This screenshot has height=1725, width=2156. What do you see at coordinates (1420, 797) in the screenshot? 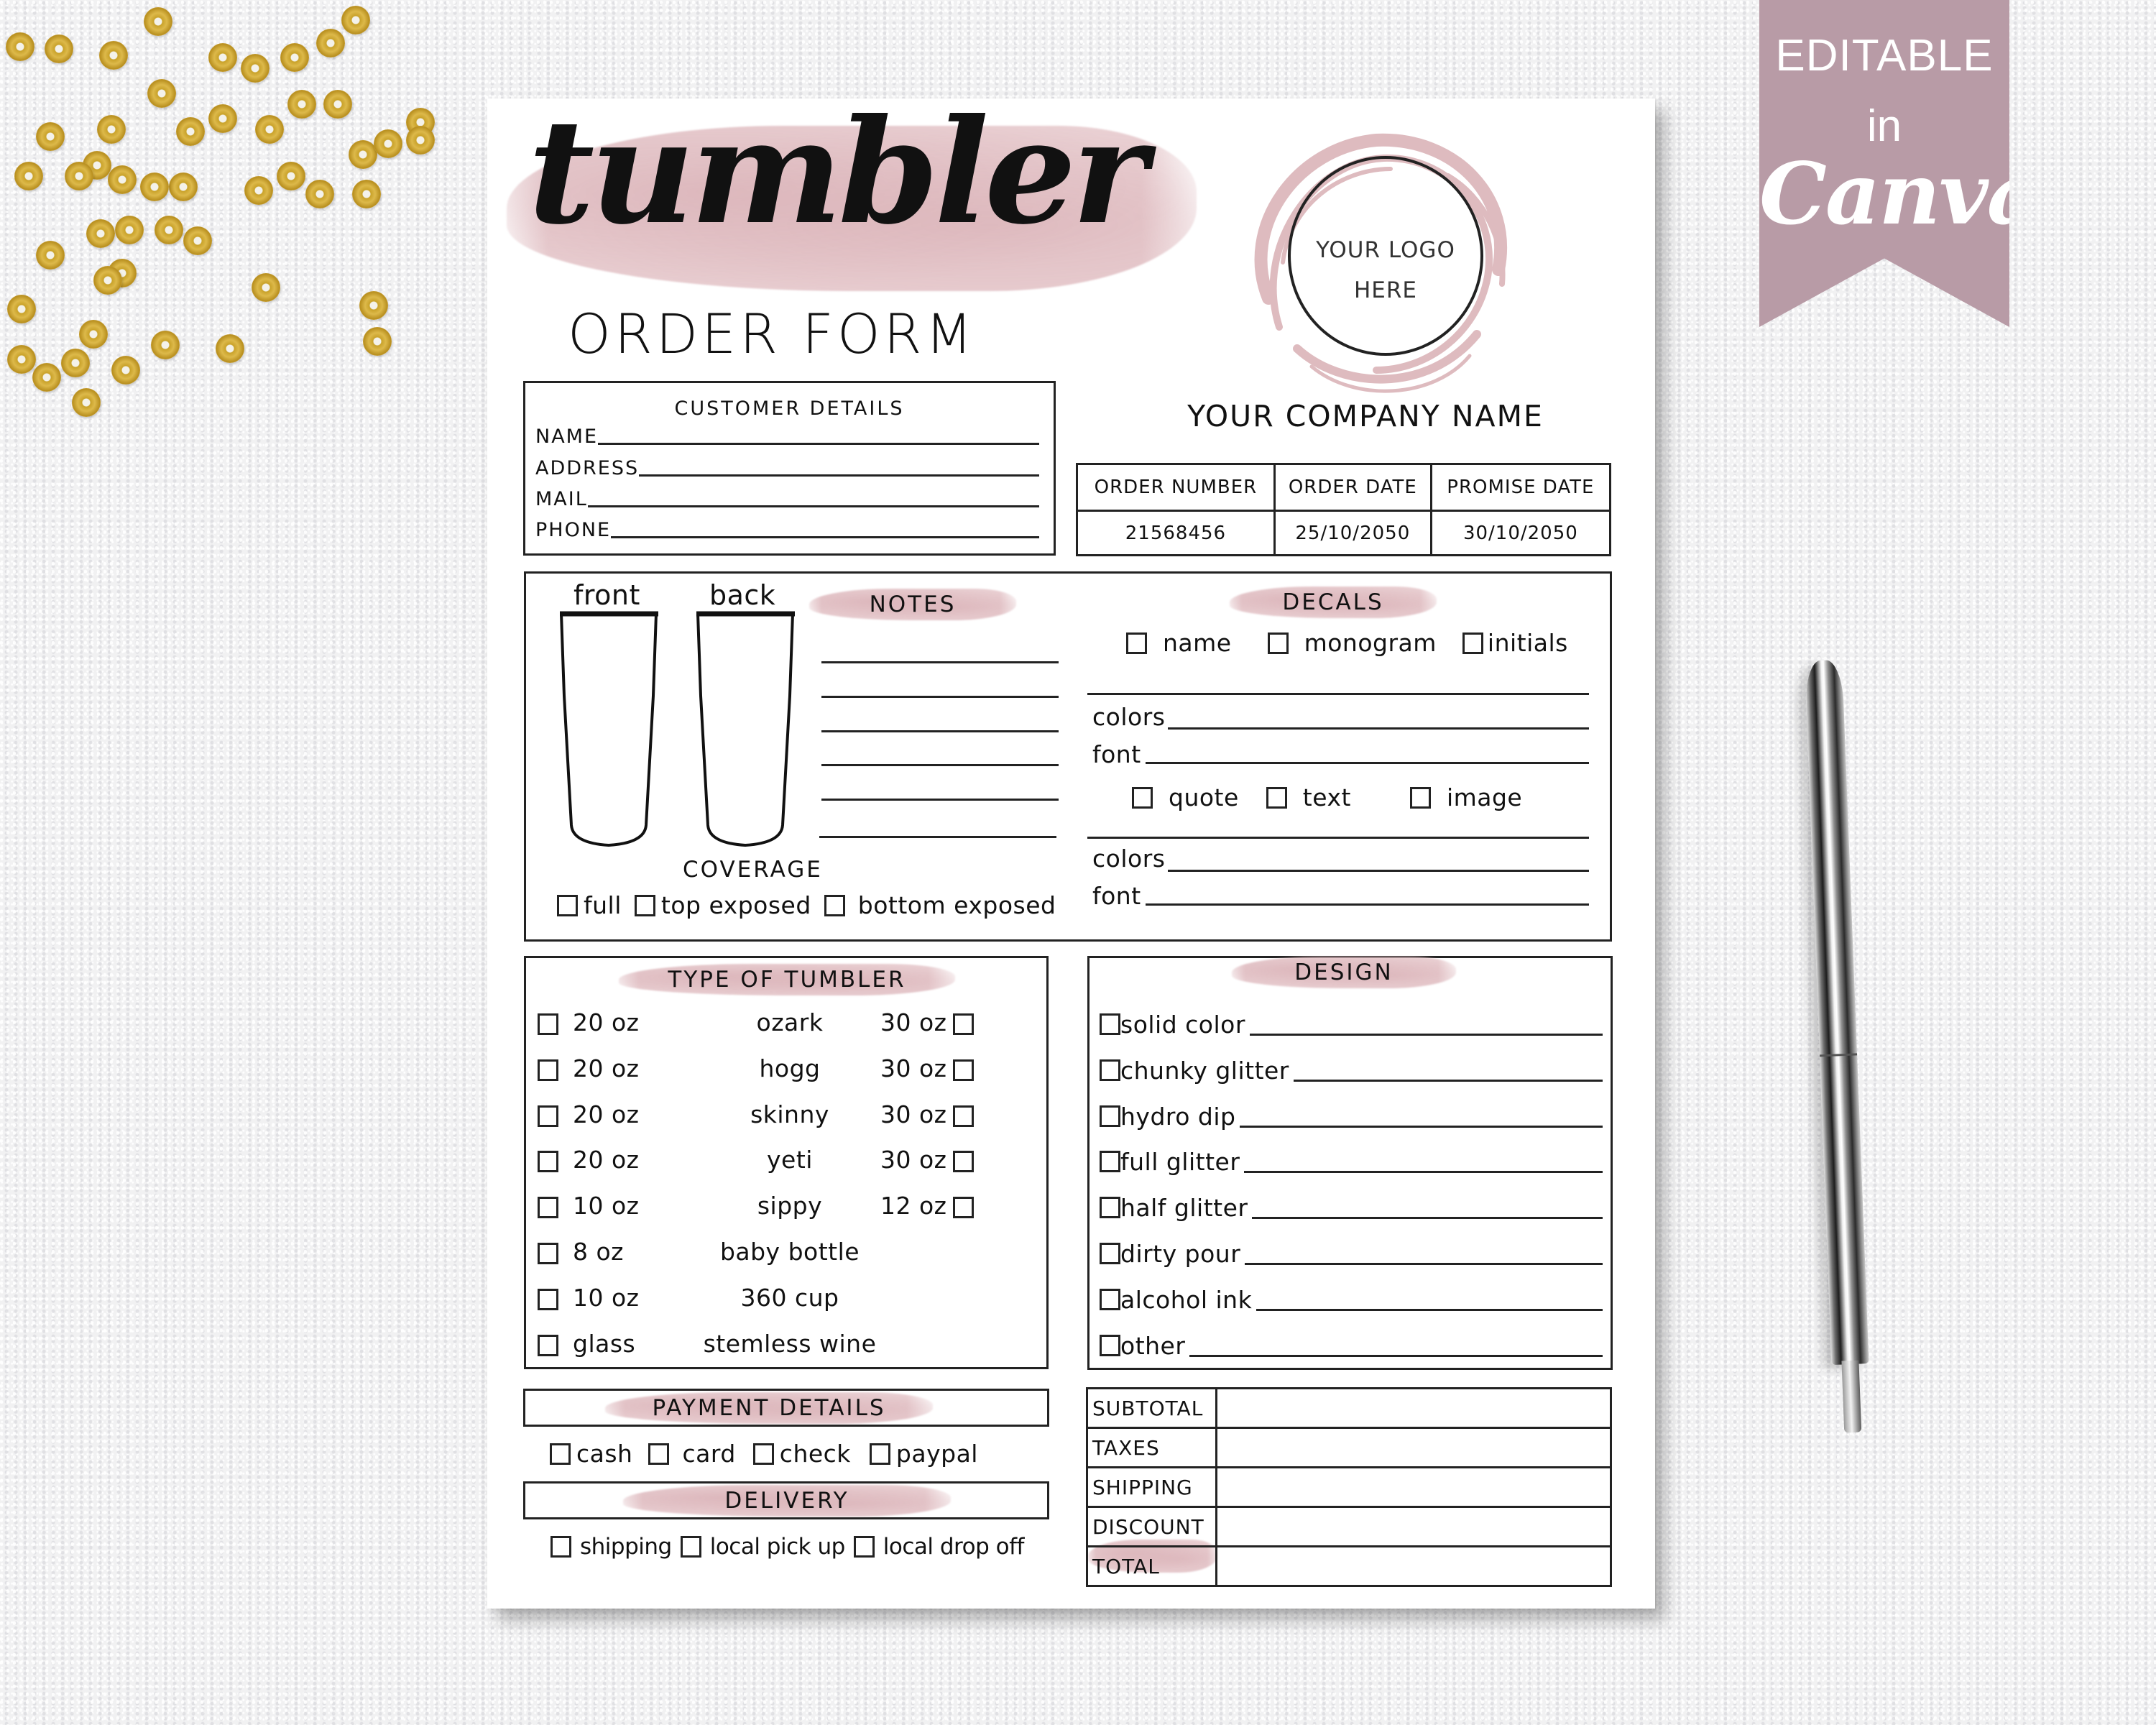
I see `decal-image-checkbox` at bounding box center [1420, 797].